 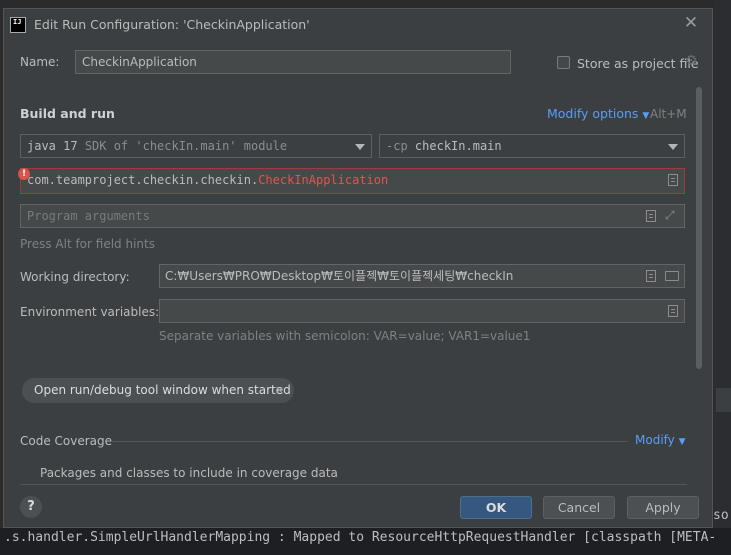 I want to click on name-field: CheckinApplication, so click(x=293, y=62).